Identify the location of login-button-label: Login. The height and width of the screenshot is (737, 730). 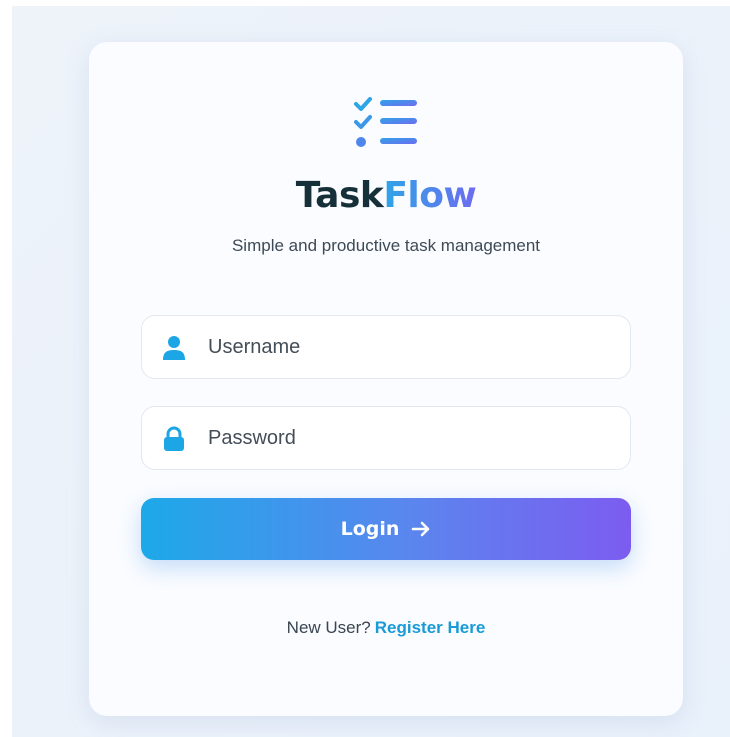
(370, 529).